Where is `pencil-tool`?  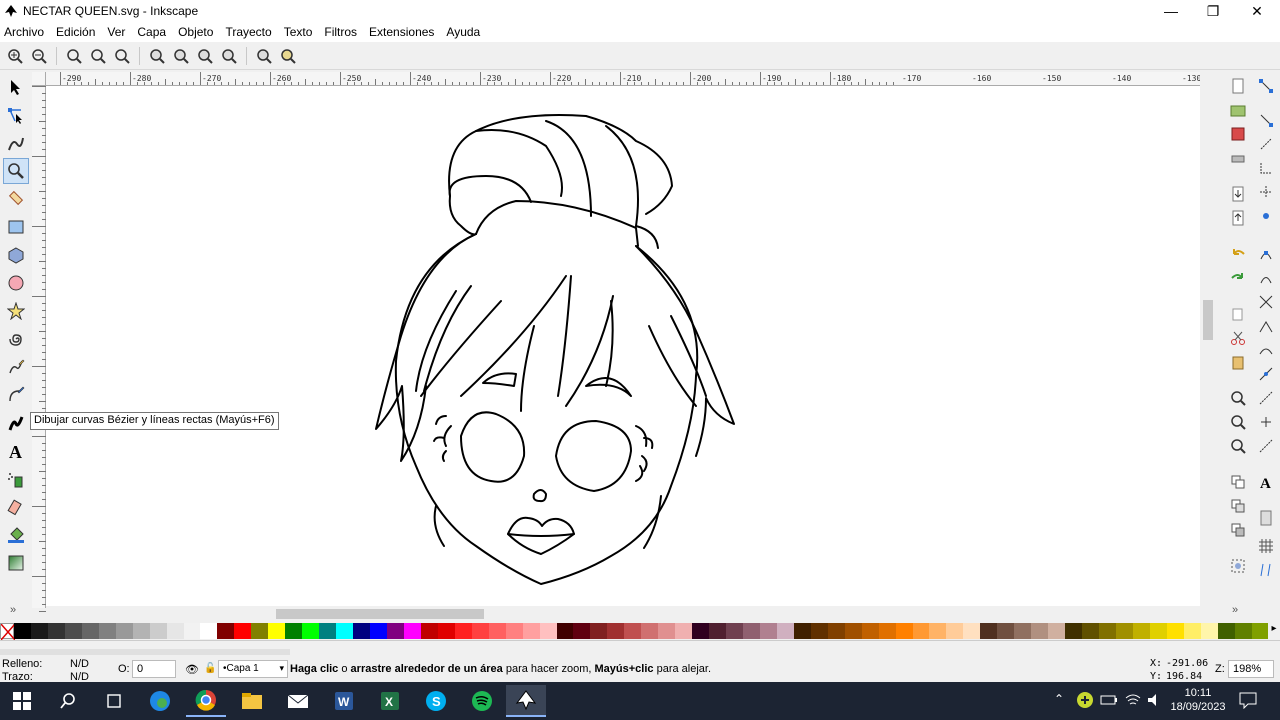 pencil-tool is located at coordinates (16, 367).